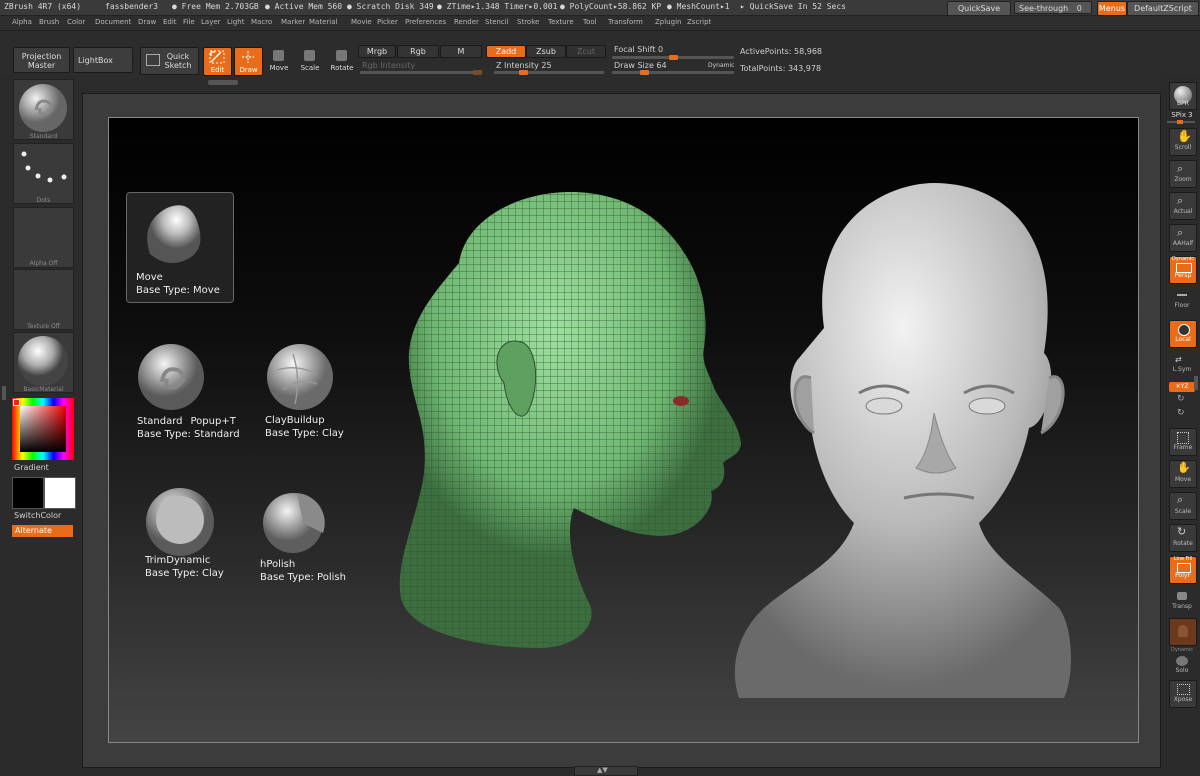 The width and height of the screenshot is (1200, 776). I want to click on material-selector, so click(43, 362).